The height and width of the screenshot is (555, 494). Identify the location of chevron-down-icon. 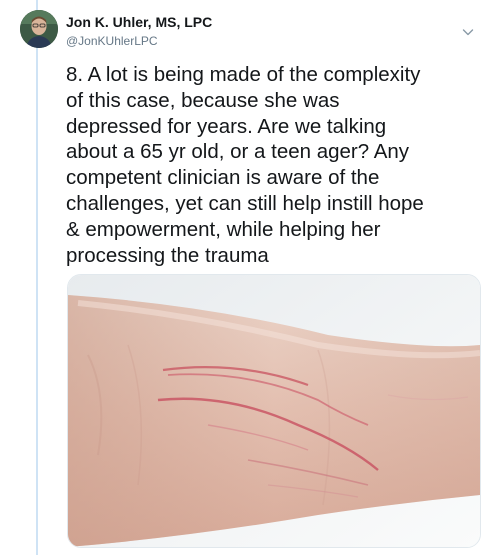
(468, 32).